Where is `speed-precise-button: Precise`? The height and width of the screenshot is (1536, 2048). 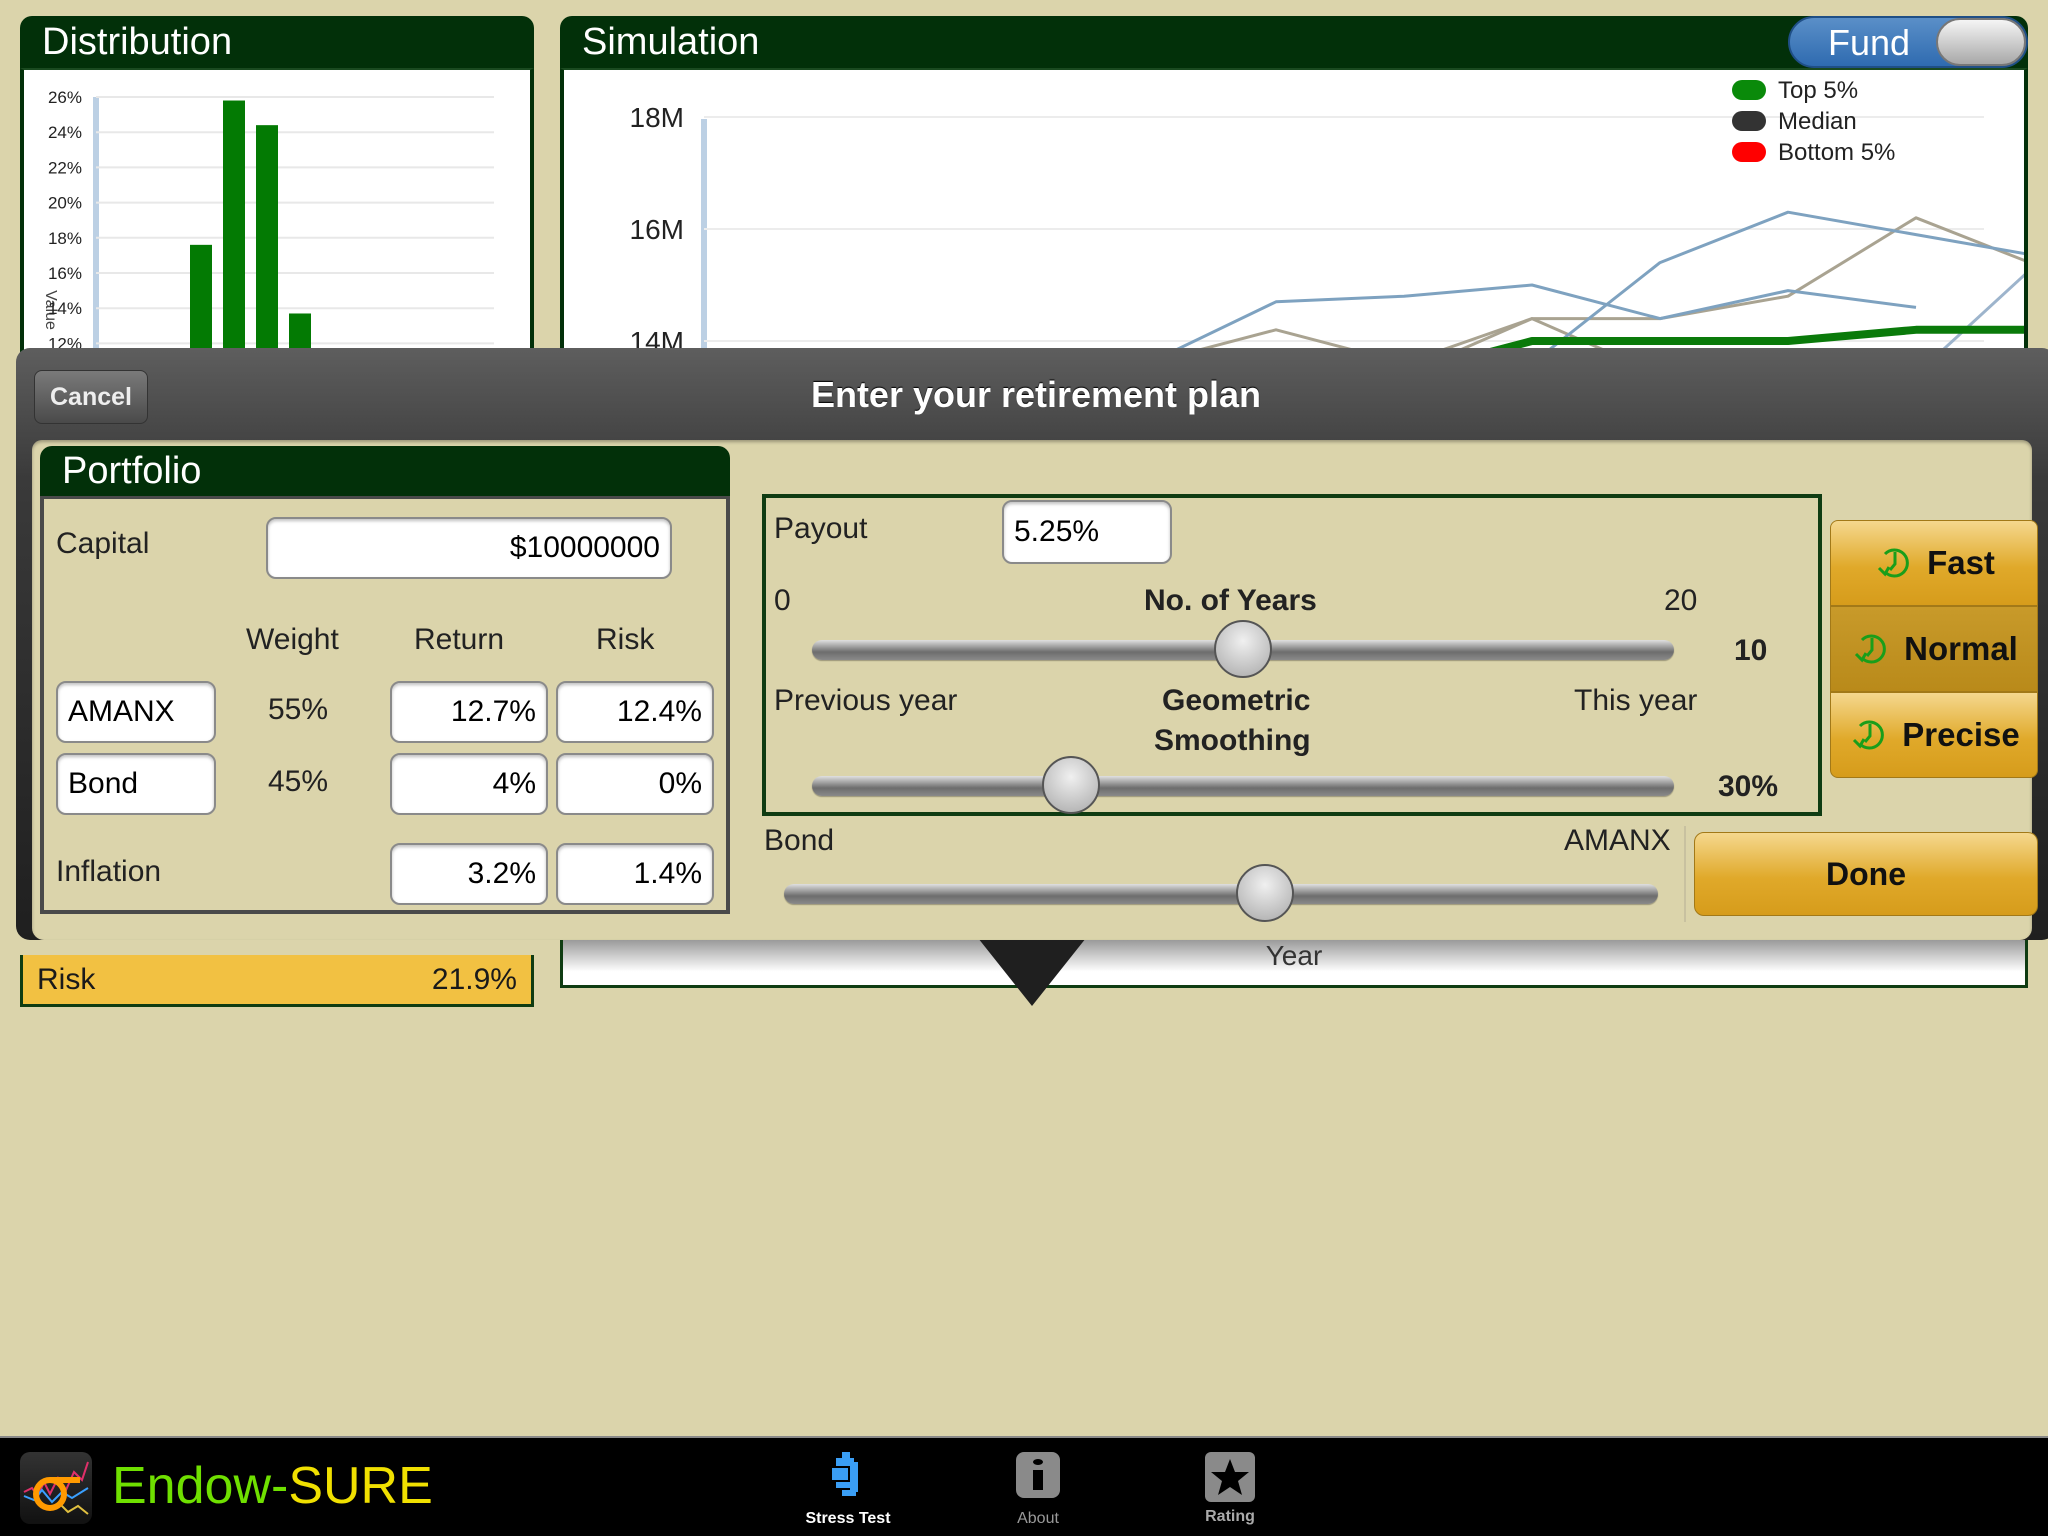
speed-precise-button: Precise is located at coordinates (1934, 735).